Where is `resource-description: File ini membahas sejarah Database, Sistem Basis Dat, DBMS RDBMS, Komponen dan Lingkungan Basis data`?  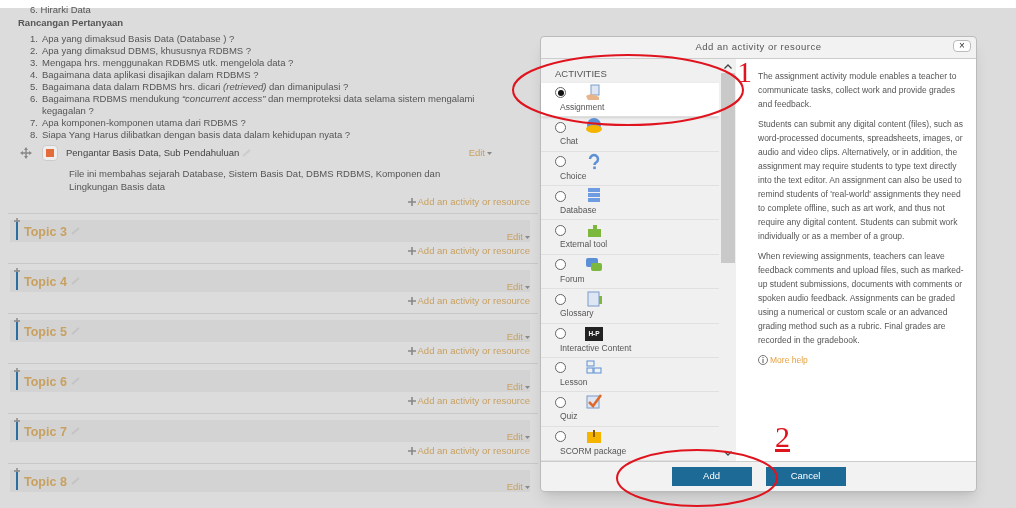
resource-description: File ini membahas sejarah Database, Sistem Basis Dat, DBMS RDBMS, Komponen dan Lingkungan Basis data is located at coordinates (255, 180).